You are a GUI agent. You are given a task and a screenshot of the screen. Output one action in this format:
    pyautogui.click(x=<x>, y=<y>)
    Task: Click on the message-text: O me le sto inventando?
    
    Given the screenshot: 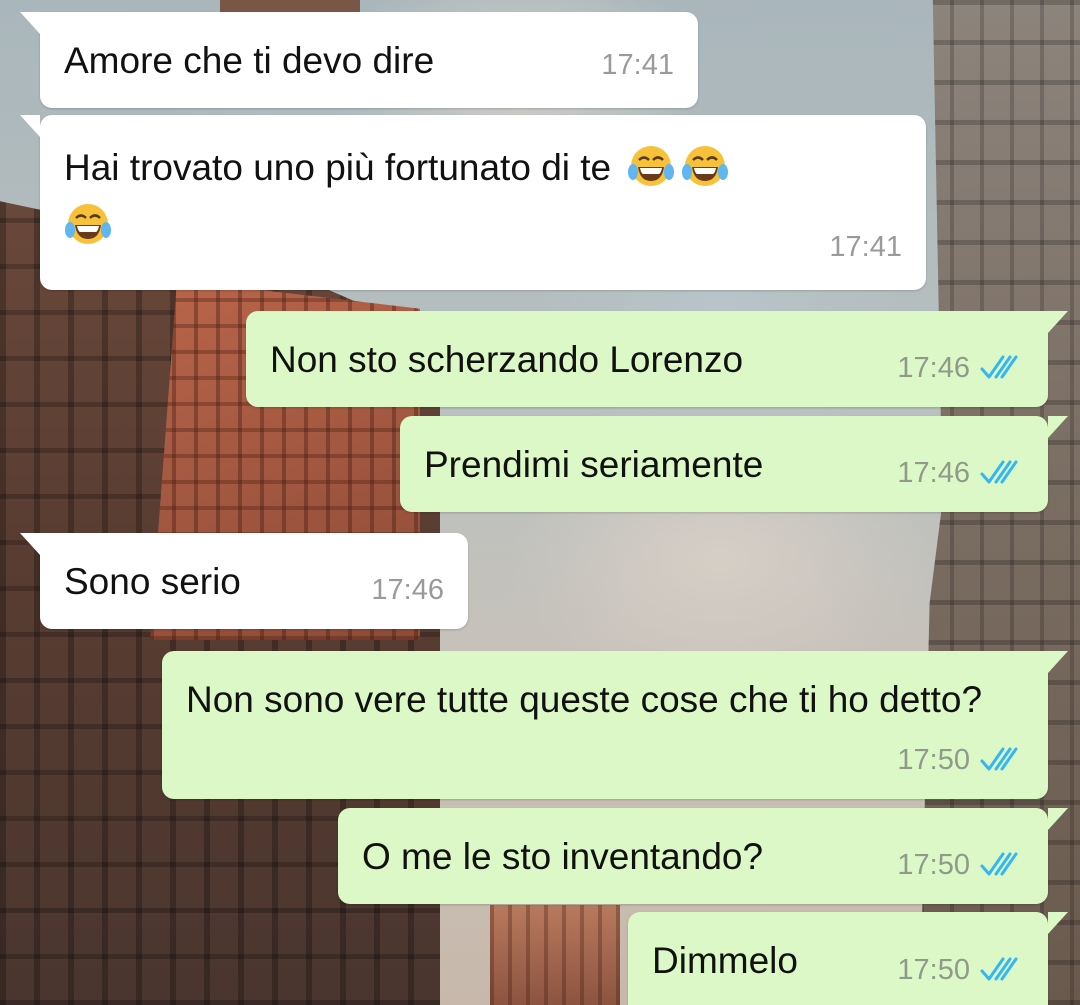 What is the action you would take?
    pyautogui.click(x=563, y=856)
    